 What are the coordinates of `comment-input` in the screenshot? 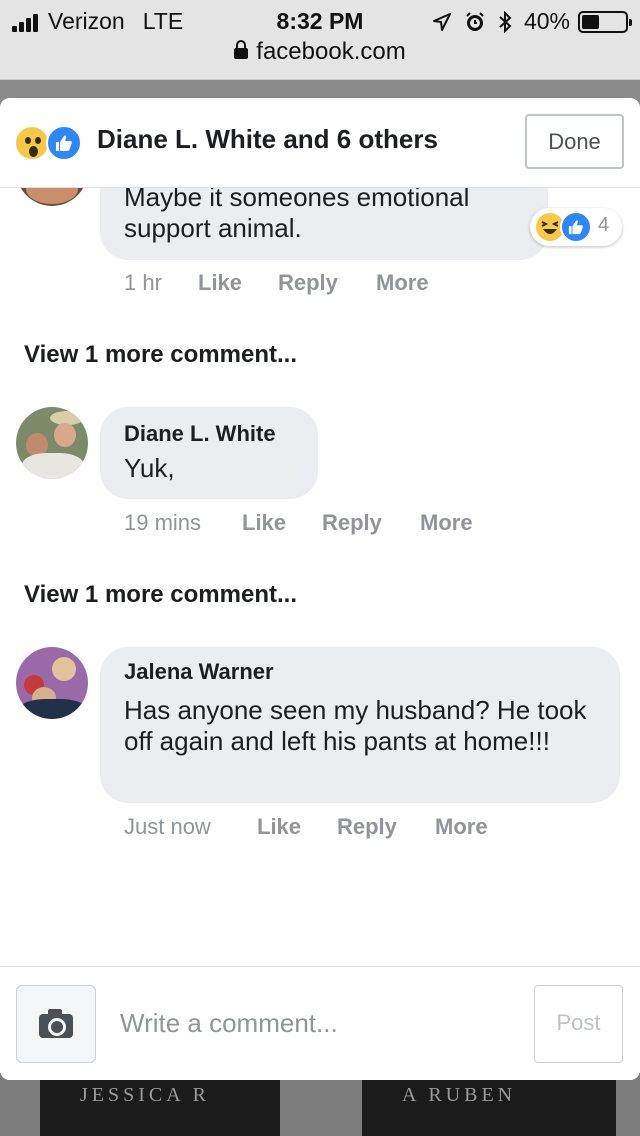 It's located at (315, 1023).